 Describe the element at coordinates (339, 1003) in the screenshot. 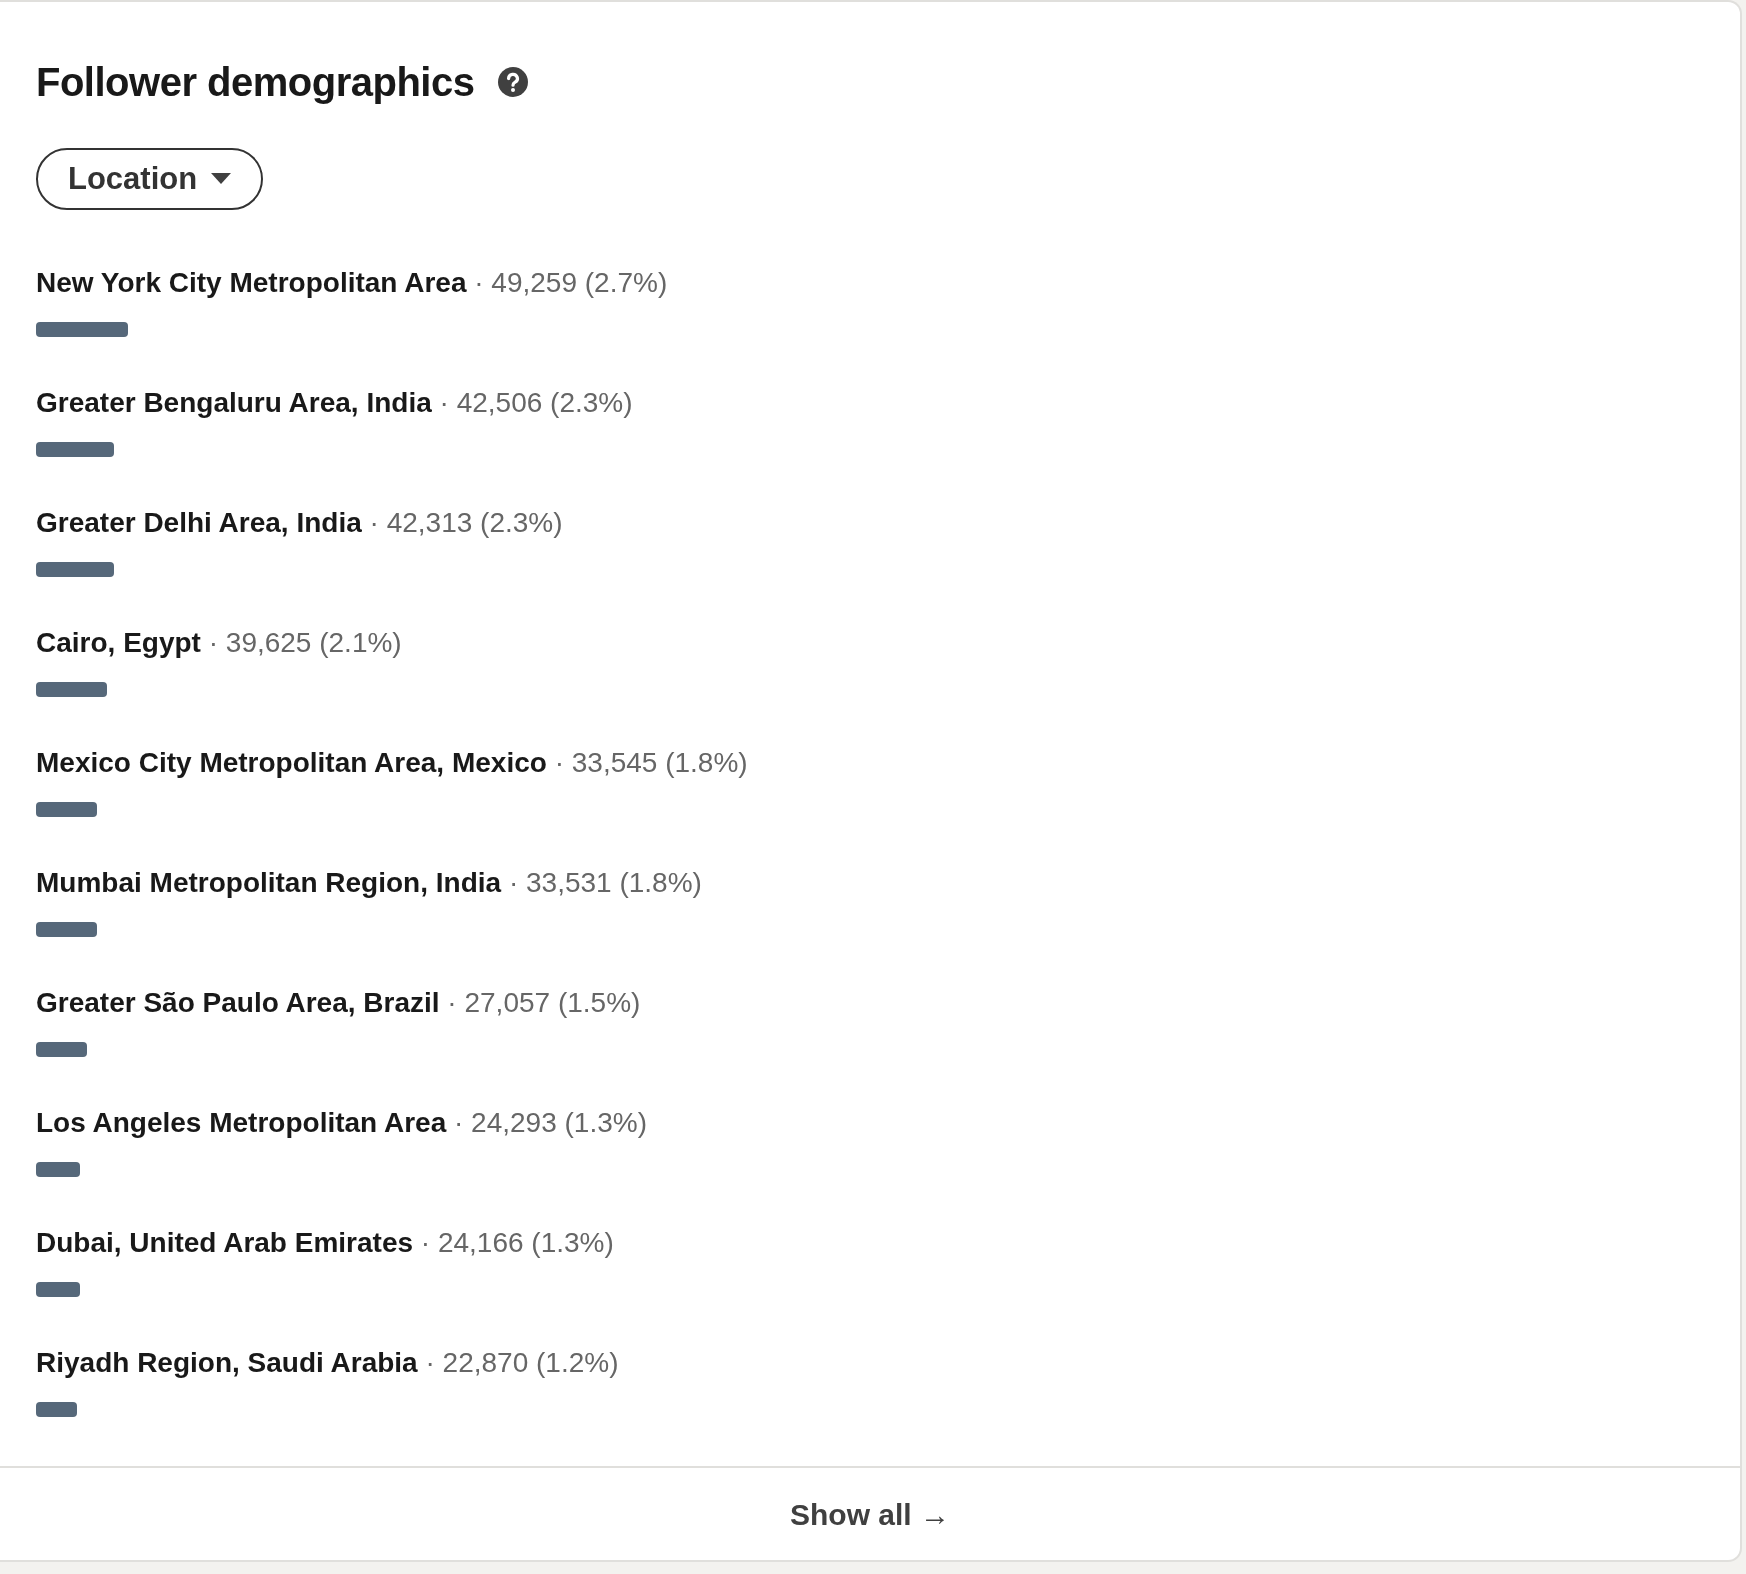

I see `location-label: Greater São Paulo Area, Brazil · 27,057 (1.5%)` at that location.